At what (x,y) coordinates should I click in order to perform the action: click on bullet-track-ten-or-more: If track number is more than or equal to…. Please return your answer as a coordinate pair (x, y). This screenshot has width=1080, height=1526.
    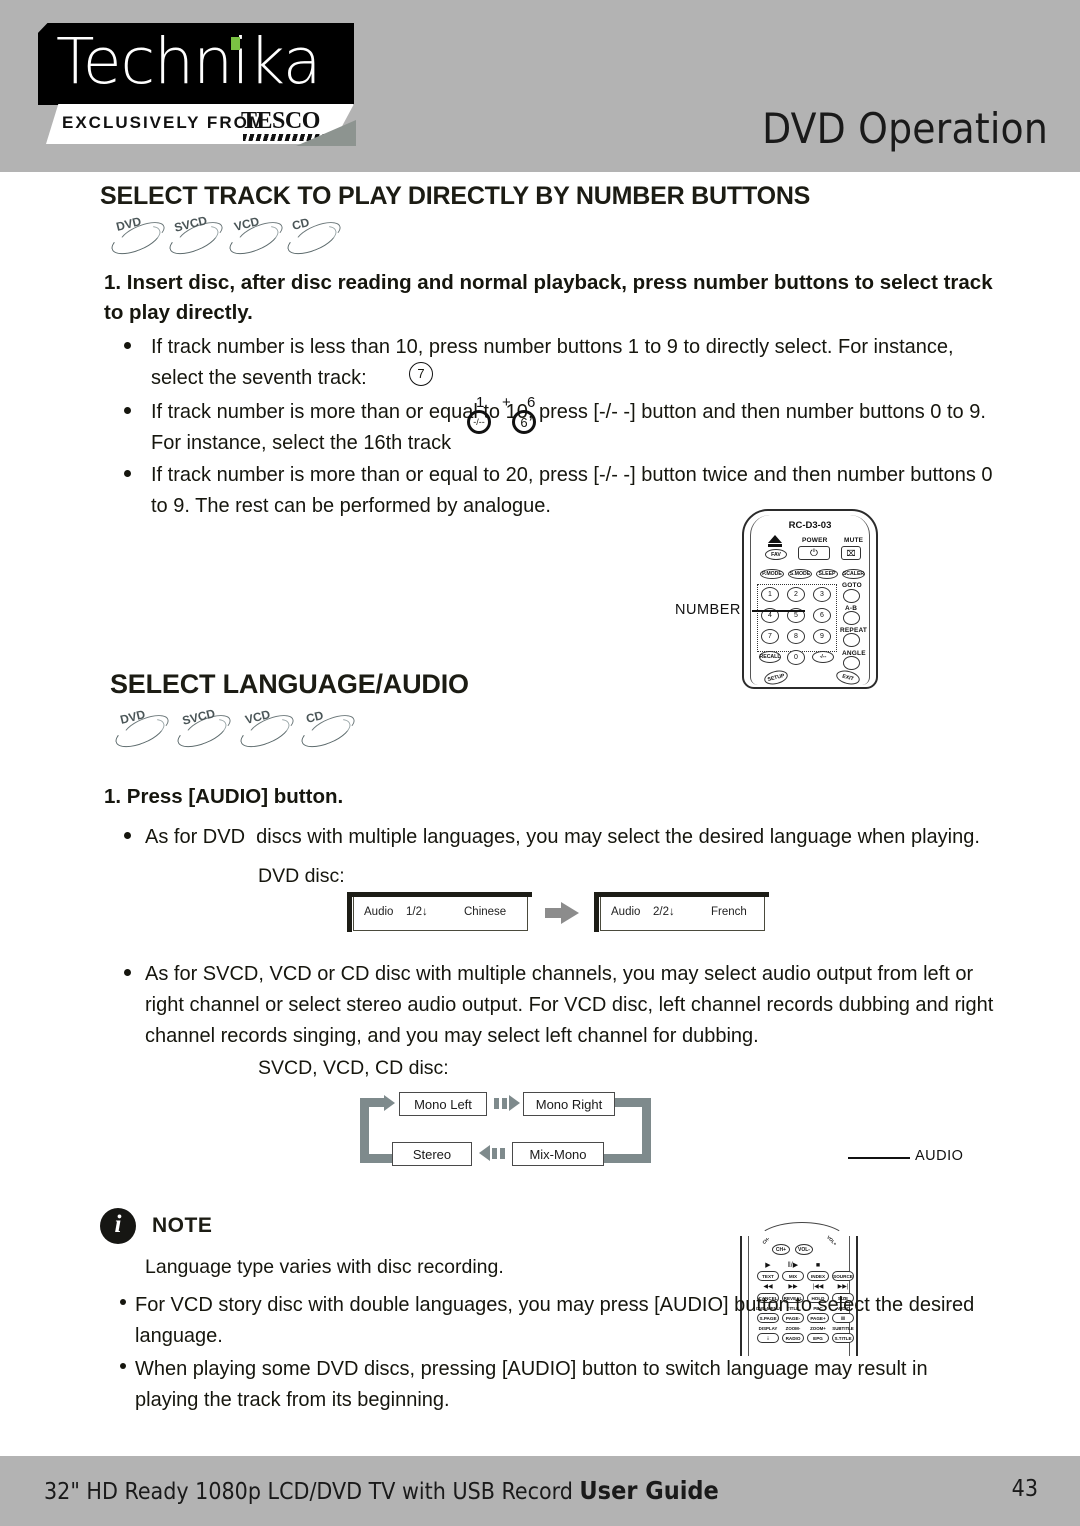
    Looking at the image, I should click on (566, 426).